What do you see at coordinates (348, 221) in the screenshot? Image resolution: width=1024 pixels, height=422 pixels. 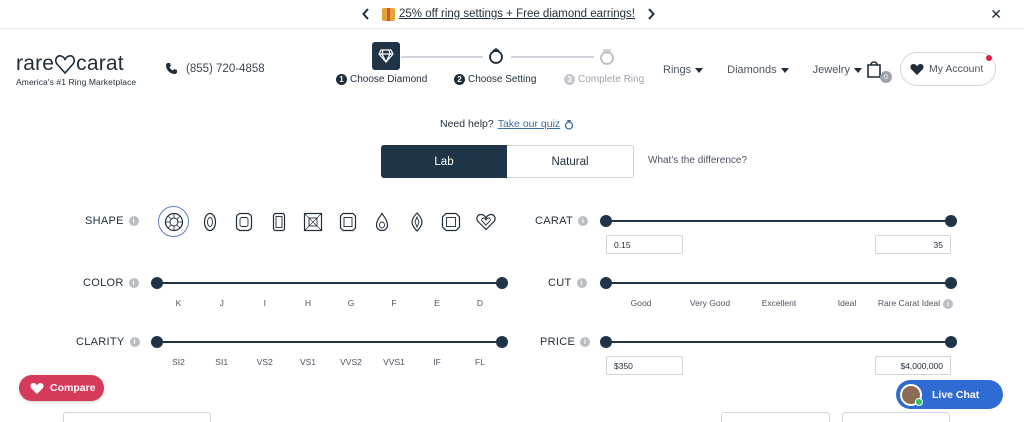 I see `shape-radiant-icon` at bounding box center [348, 221].